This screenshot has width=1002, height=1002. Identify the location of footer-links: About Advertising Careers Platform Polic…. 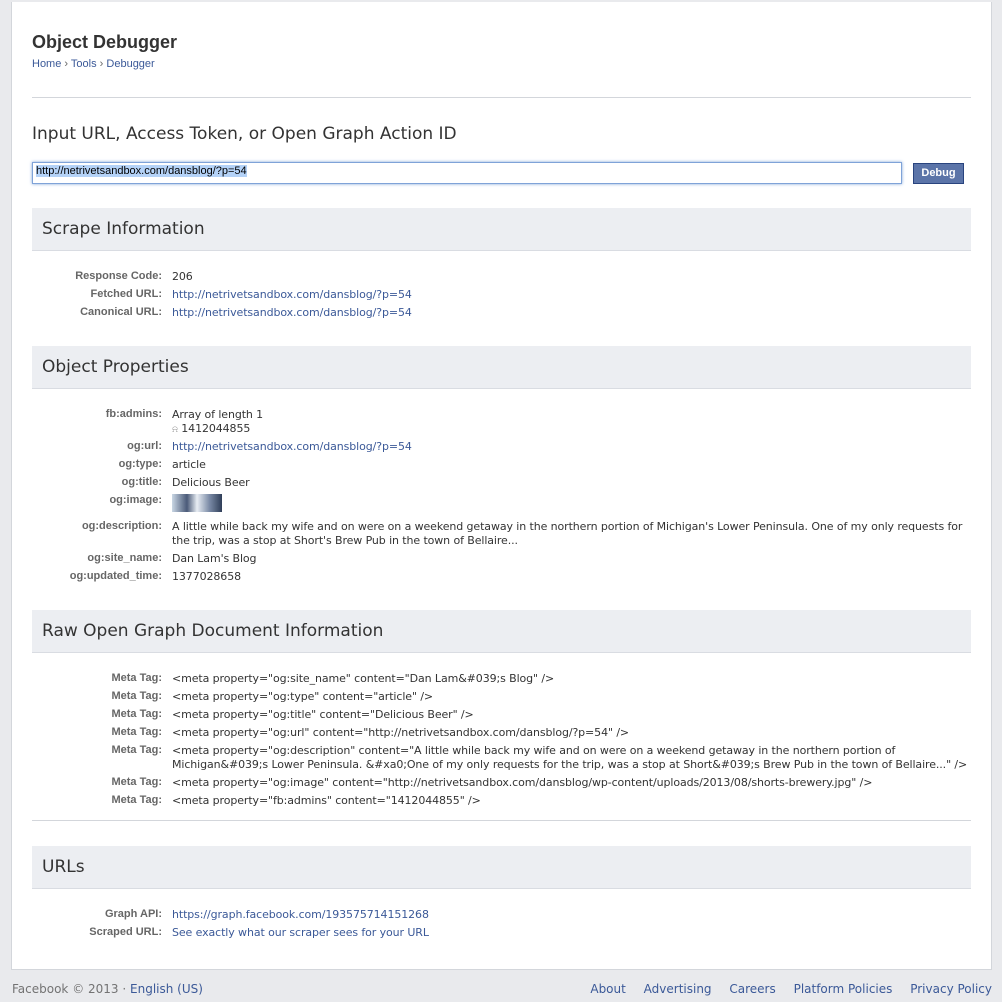
(784, 989).